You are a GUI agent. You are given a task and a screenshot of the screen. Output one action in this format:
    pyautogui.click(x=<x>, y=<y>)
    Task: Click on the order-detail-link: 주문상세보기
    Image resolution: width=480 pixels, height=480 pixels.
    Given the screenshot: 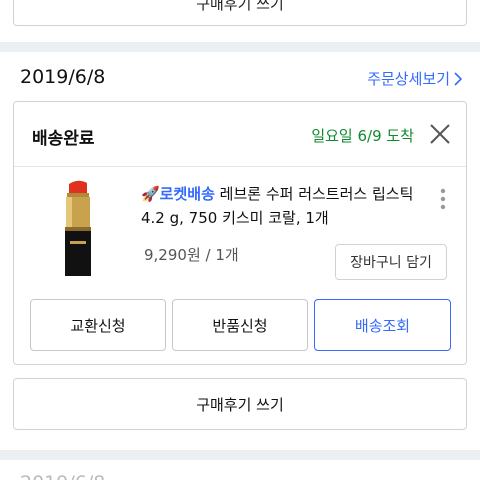 What is the action you would take?
    pyautogui.click(x=414, y=78)
    